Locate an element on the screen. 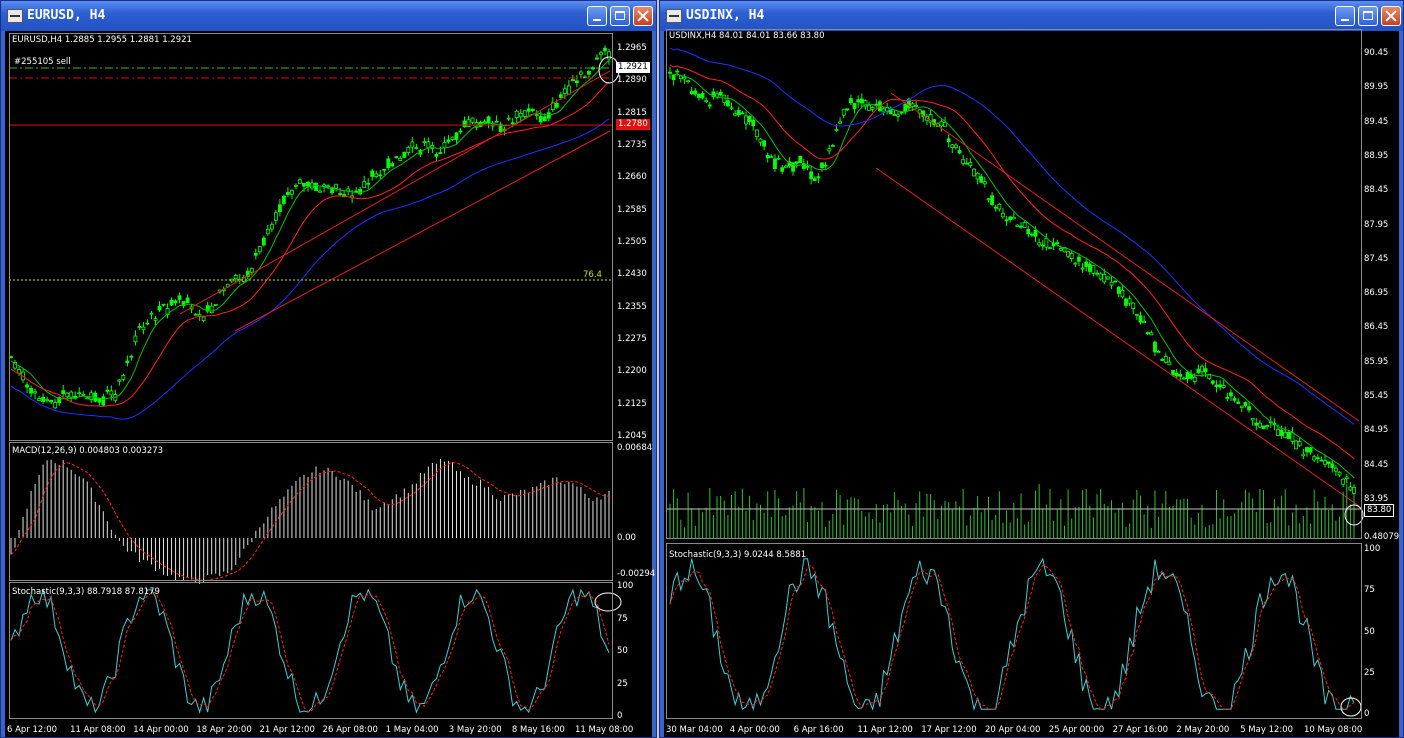 Image resolution: width=1404 pixels, height=738 pixels. price-axis-label: 1.2275 is located at coordinates (632, 339).